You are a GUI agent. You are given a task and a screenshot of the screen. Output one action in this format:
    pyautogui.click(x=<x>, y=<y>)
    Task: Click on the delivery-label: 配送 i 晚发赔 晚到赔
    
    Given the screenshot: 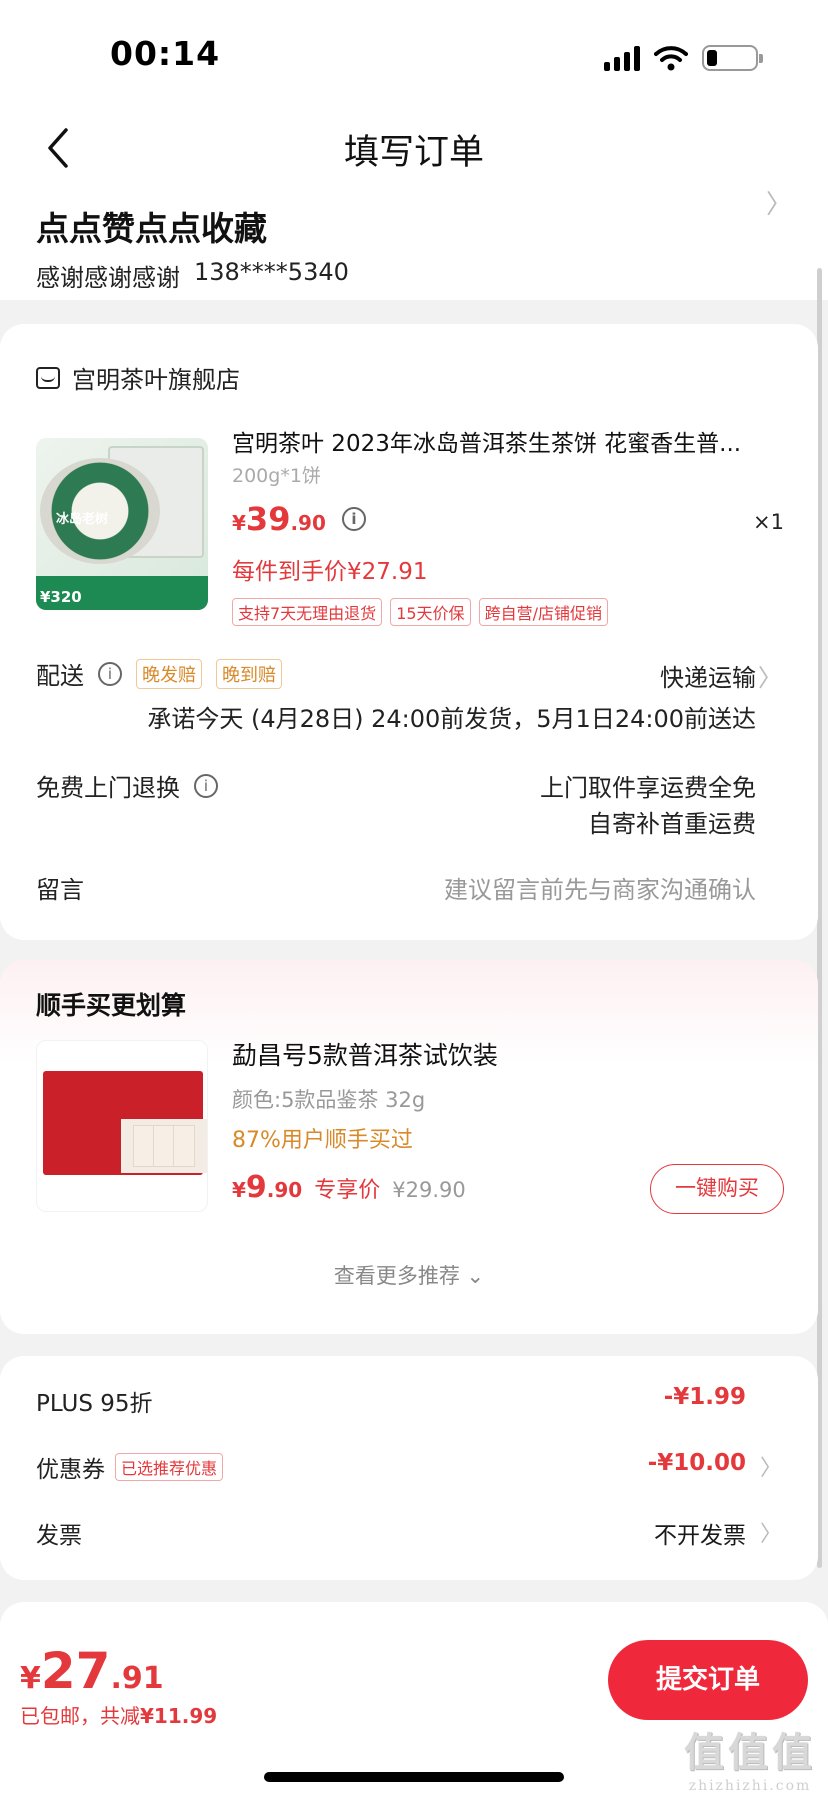 What is the action you would take?
    pyautogui.click(x=159, y=673)
    